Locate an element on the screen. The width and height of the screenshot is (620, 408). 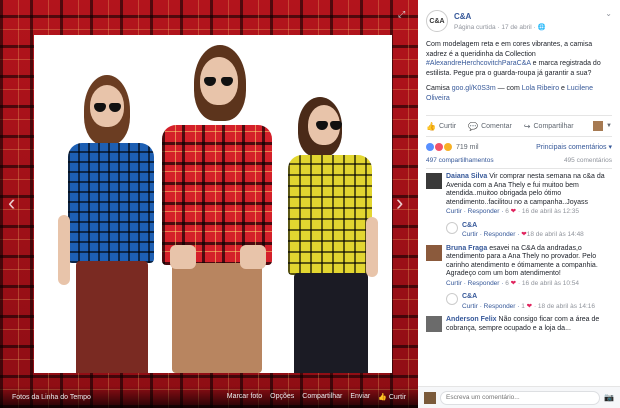
comment-author: Bruna Fraga is located at coordinates (466, 248).